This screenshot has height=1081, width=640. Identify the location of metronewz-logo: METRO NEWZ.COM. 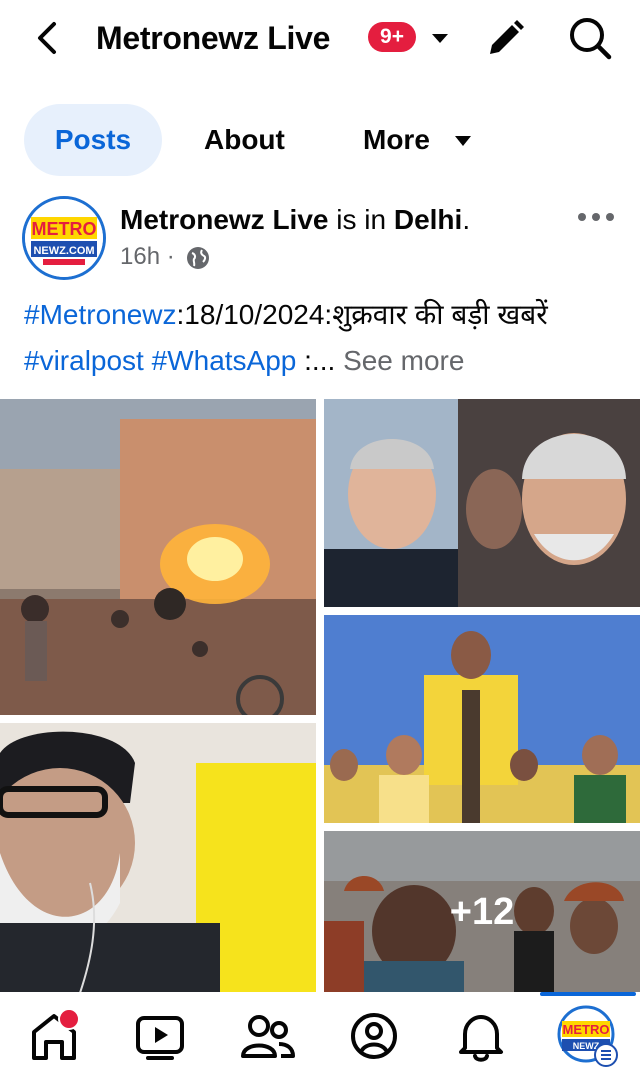
(64, 238).